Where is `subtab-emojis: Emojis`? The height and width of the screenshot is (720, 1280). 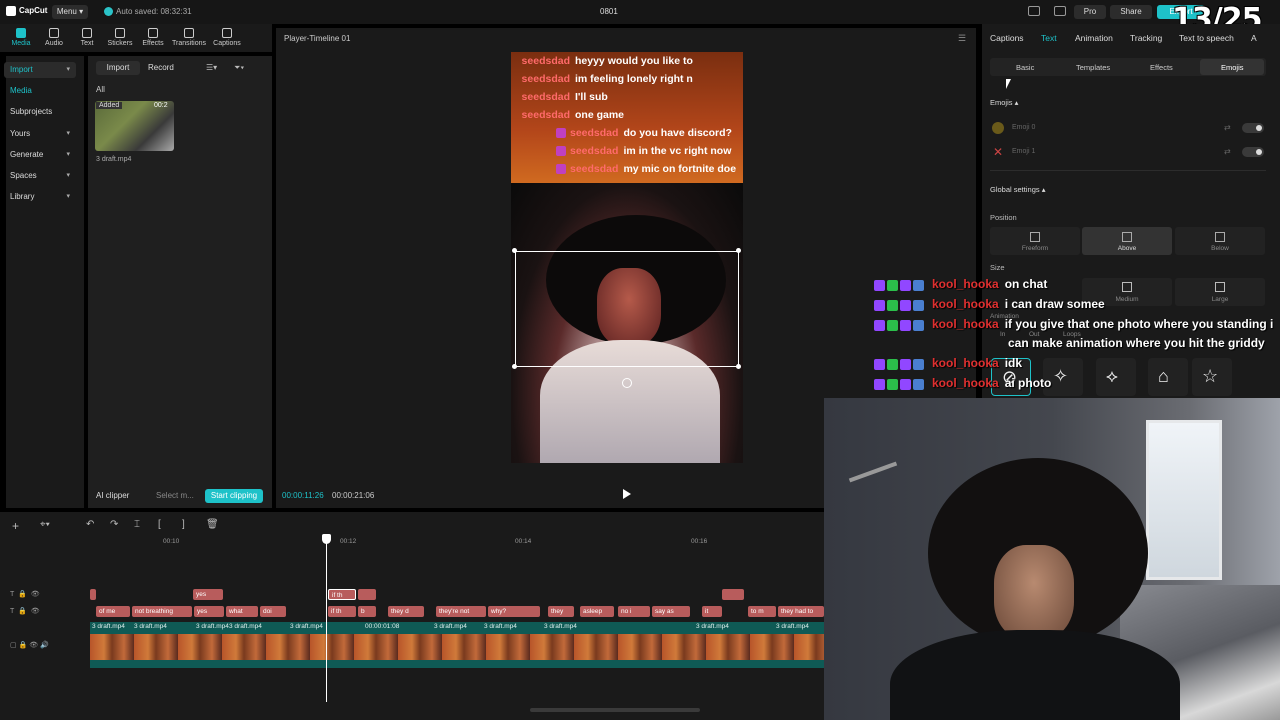
subtab-emojis: Emojis is located at coordinates (1232, 67).